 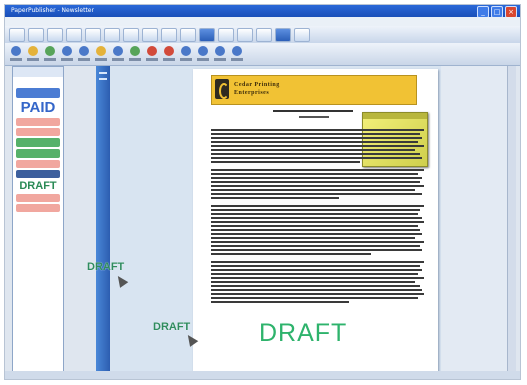 I want to click on ellipse-icon, so click(x=135, y=54).